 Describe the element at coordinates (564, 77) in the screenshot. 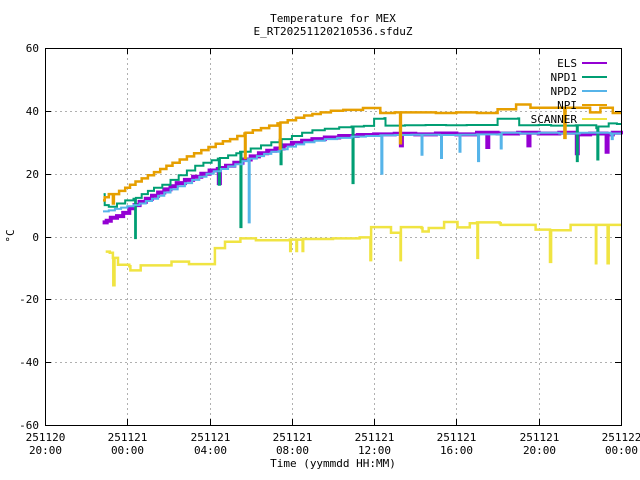

I see `legend-label-npd1: NPD1` at that location.